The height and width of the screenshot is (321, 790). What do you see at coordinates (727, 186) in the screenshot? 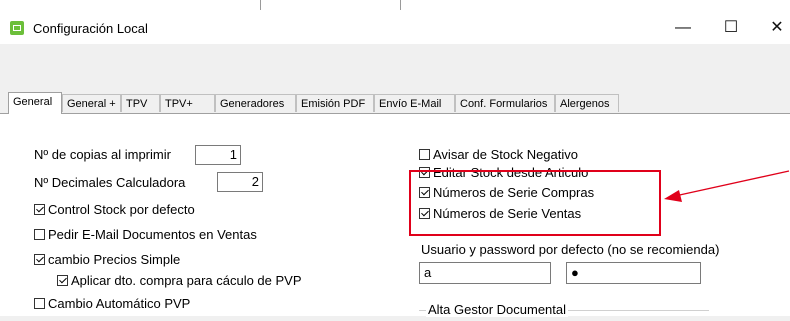
I see `annotation-arrow-icon` at bounding box center [727, 186].